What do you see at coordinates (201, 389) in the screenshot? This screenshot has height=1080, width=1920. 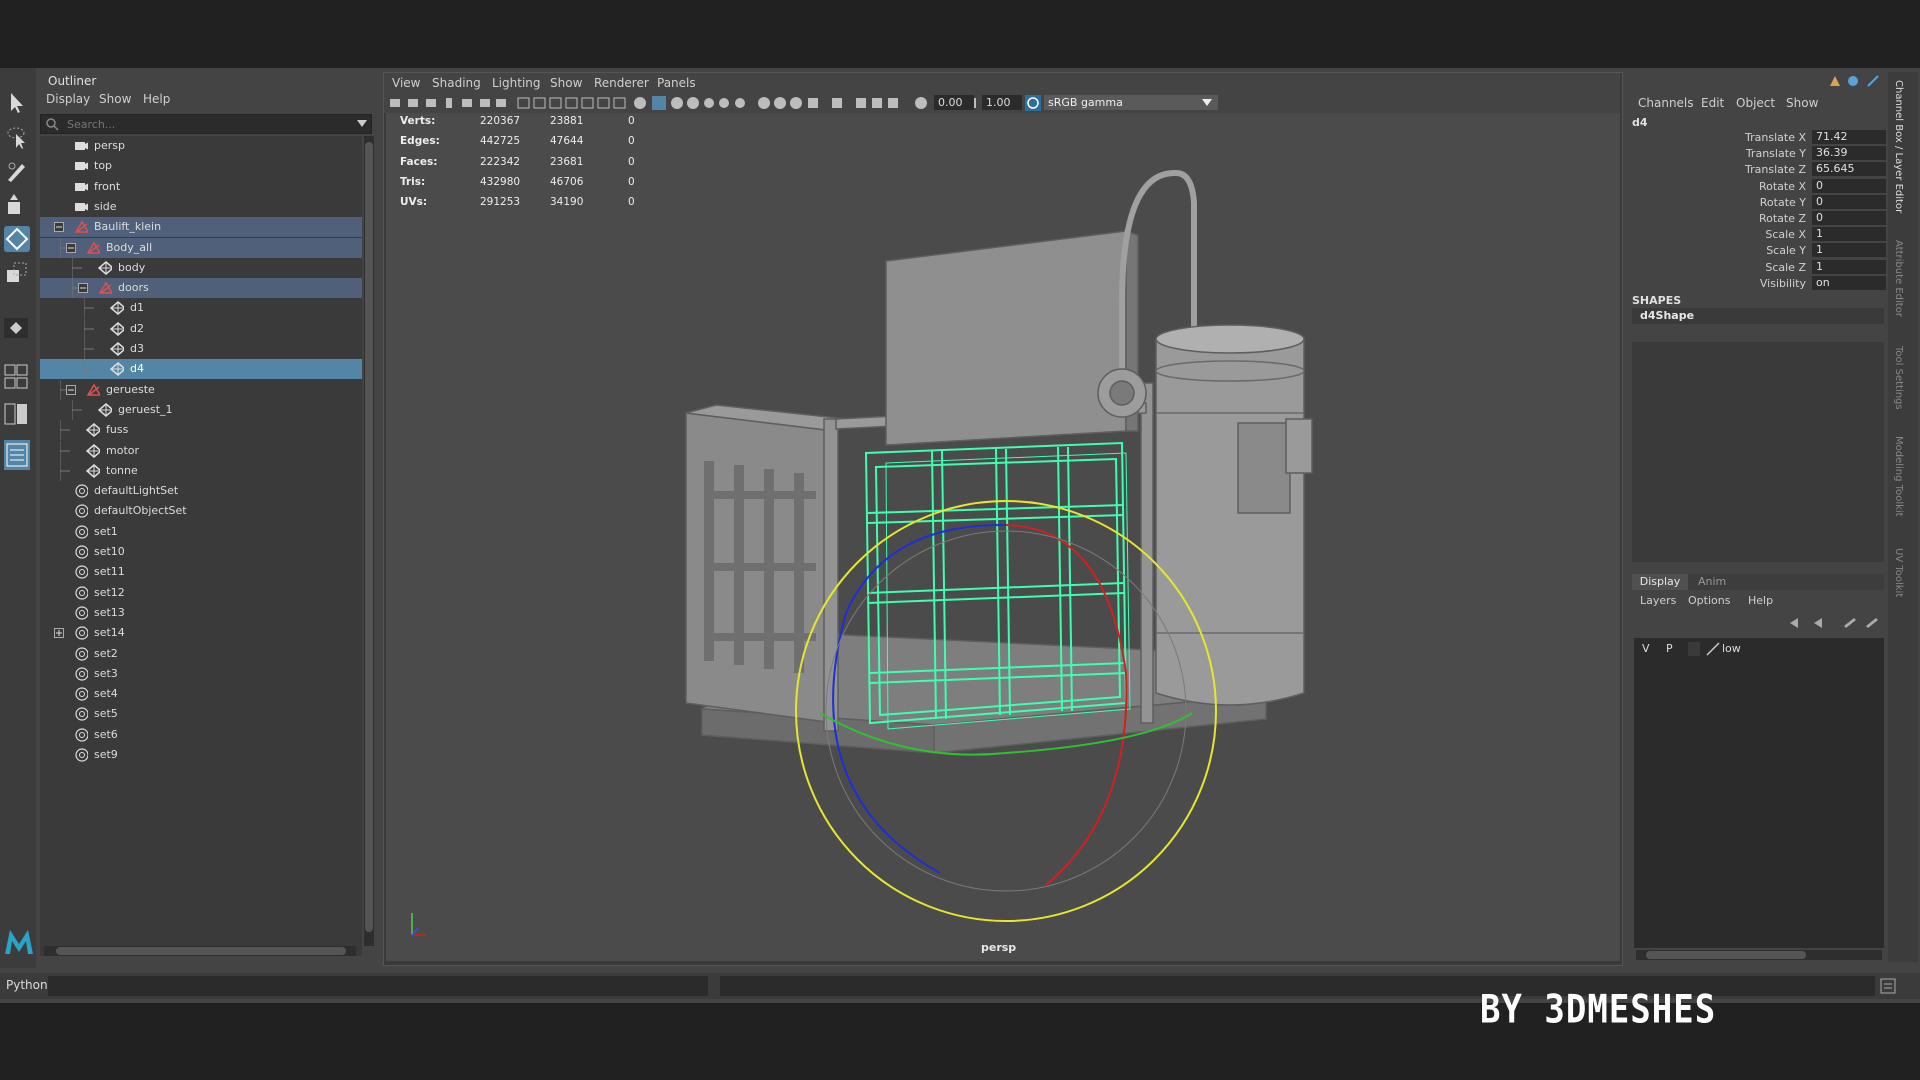 I see `outliner-item: gerueste` at bounding box center [201, 389].